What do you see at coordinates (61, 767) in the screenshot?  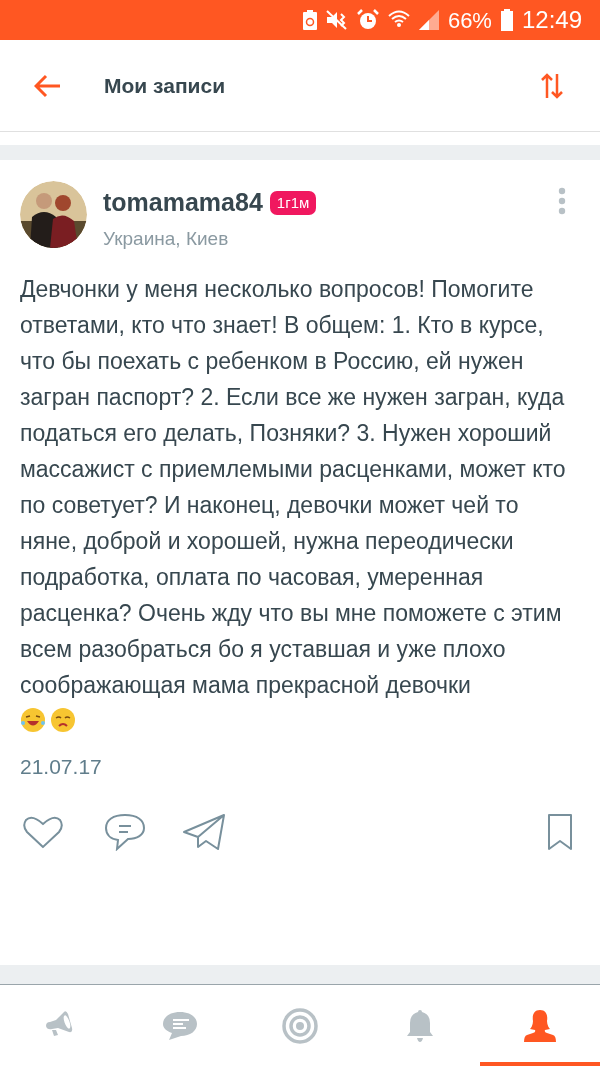 I see `post-date: 21.07.17` at bounding box center [61, 767].